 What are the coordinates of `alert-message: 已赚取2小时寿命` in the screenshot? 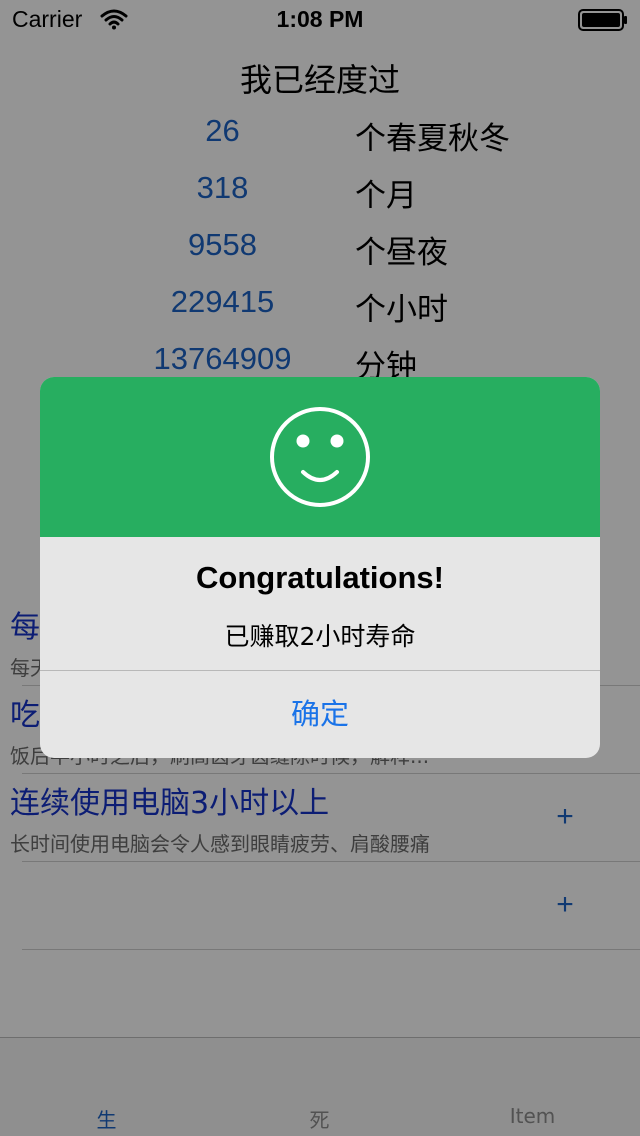 It's located at (320, 636).